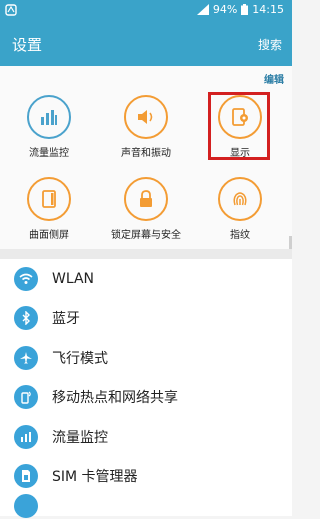 The width and height of the screenshot is (320, 519). What do you see at coordinates (11, 10) in the screenshot?
I see `notification-icon` at bounding box center [11, 10].